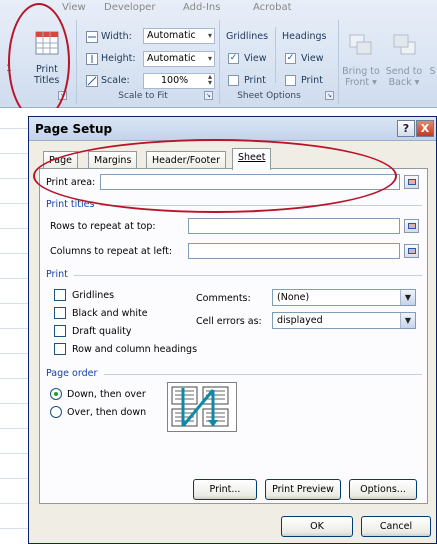  I want to click on width-value: Automatic, so click(171, 35).